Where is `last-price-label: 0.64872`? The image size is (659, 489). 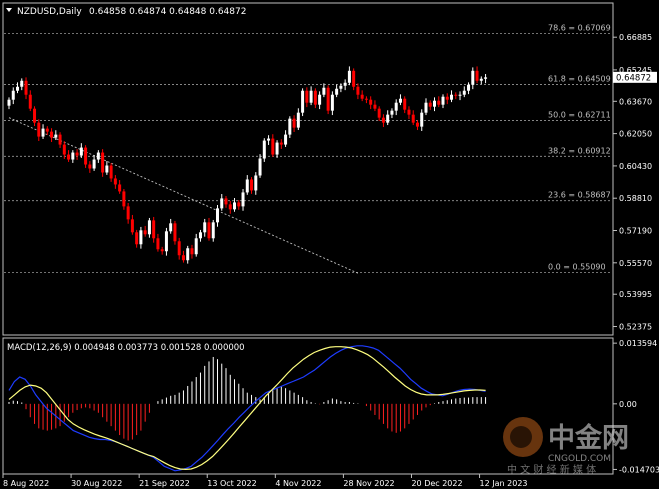
last-price-label: 0.64872 is located at coordinates (633, 78).